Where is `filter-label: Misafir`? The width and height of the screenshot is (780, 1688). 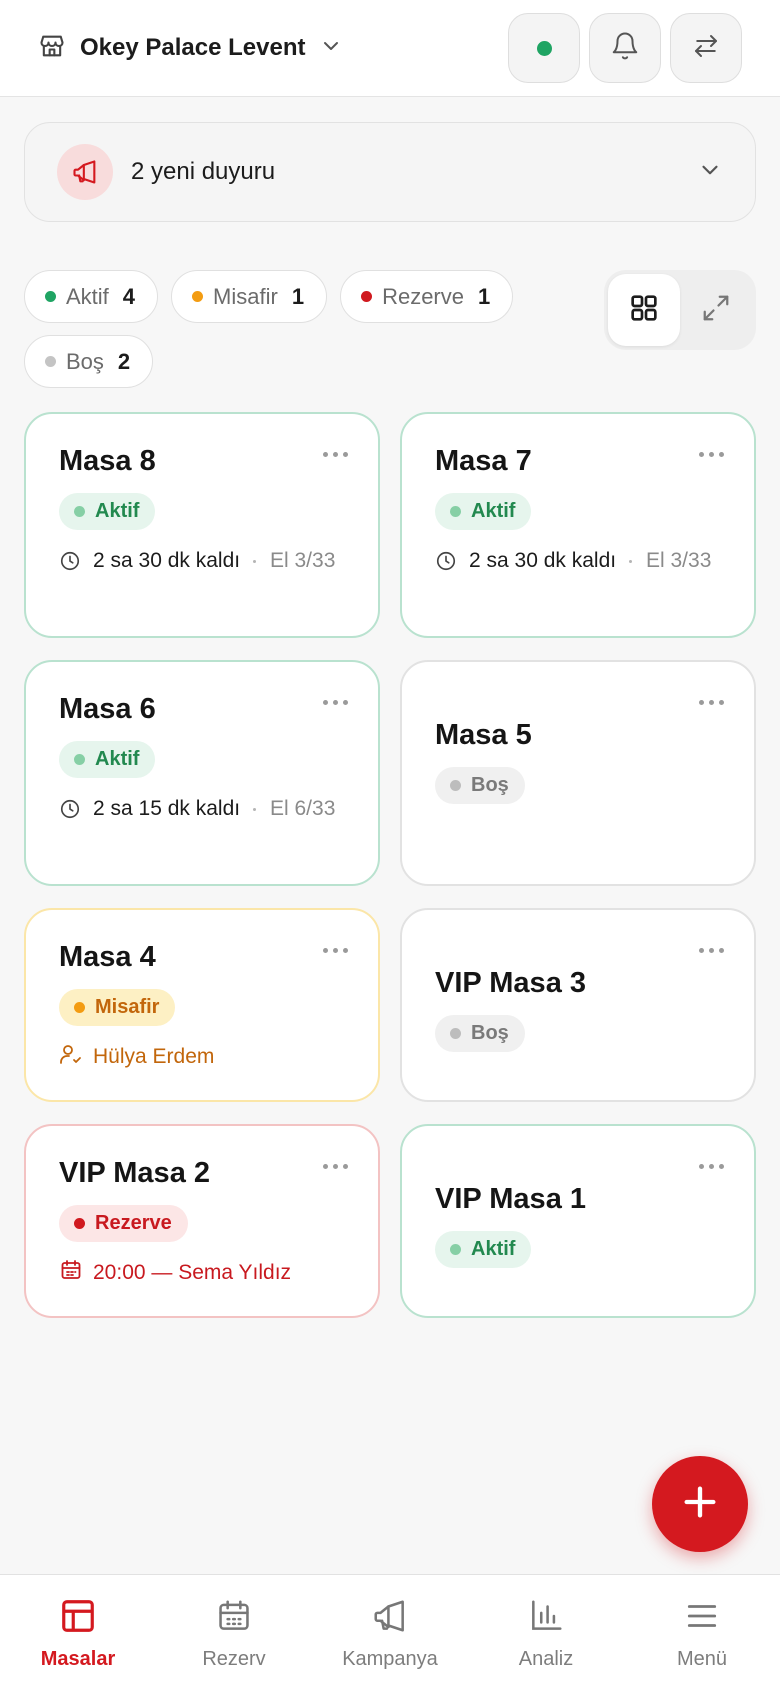 filter-label: Misafir is located at coordinates (245, 296).